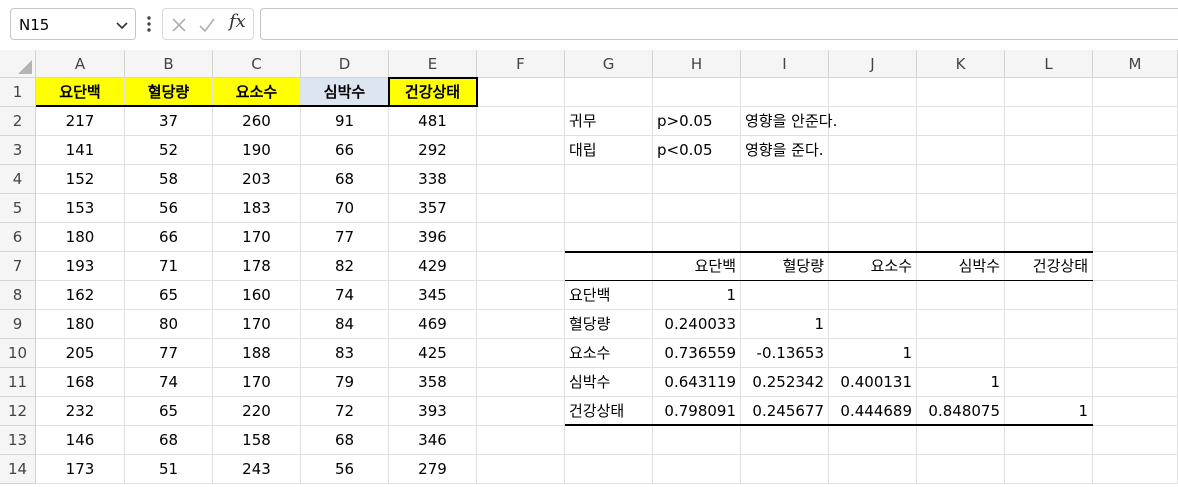 The height and width of the screenshot is (487, 1178). I want to click on cell-l11, so click(1049, 382).